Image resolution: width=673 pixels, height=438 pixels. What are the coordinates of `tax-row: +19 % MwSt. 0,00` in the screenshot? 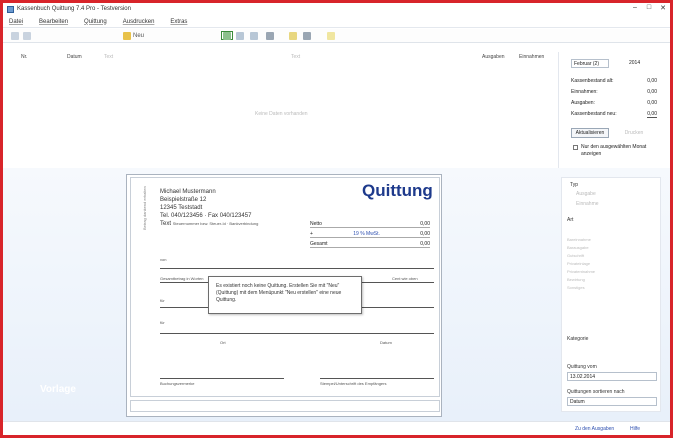 It's located at (370, 233).